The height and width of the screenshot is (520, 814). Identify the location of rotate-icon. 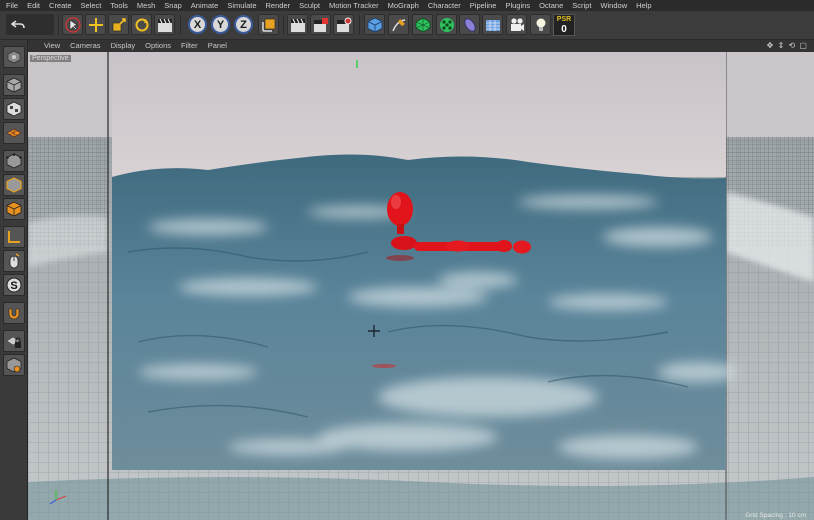
(141, 24).